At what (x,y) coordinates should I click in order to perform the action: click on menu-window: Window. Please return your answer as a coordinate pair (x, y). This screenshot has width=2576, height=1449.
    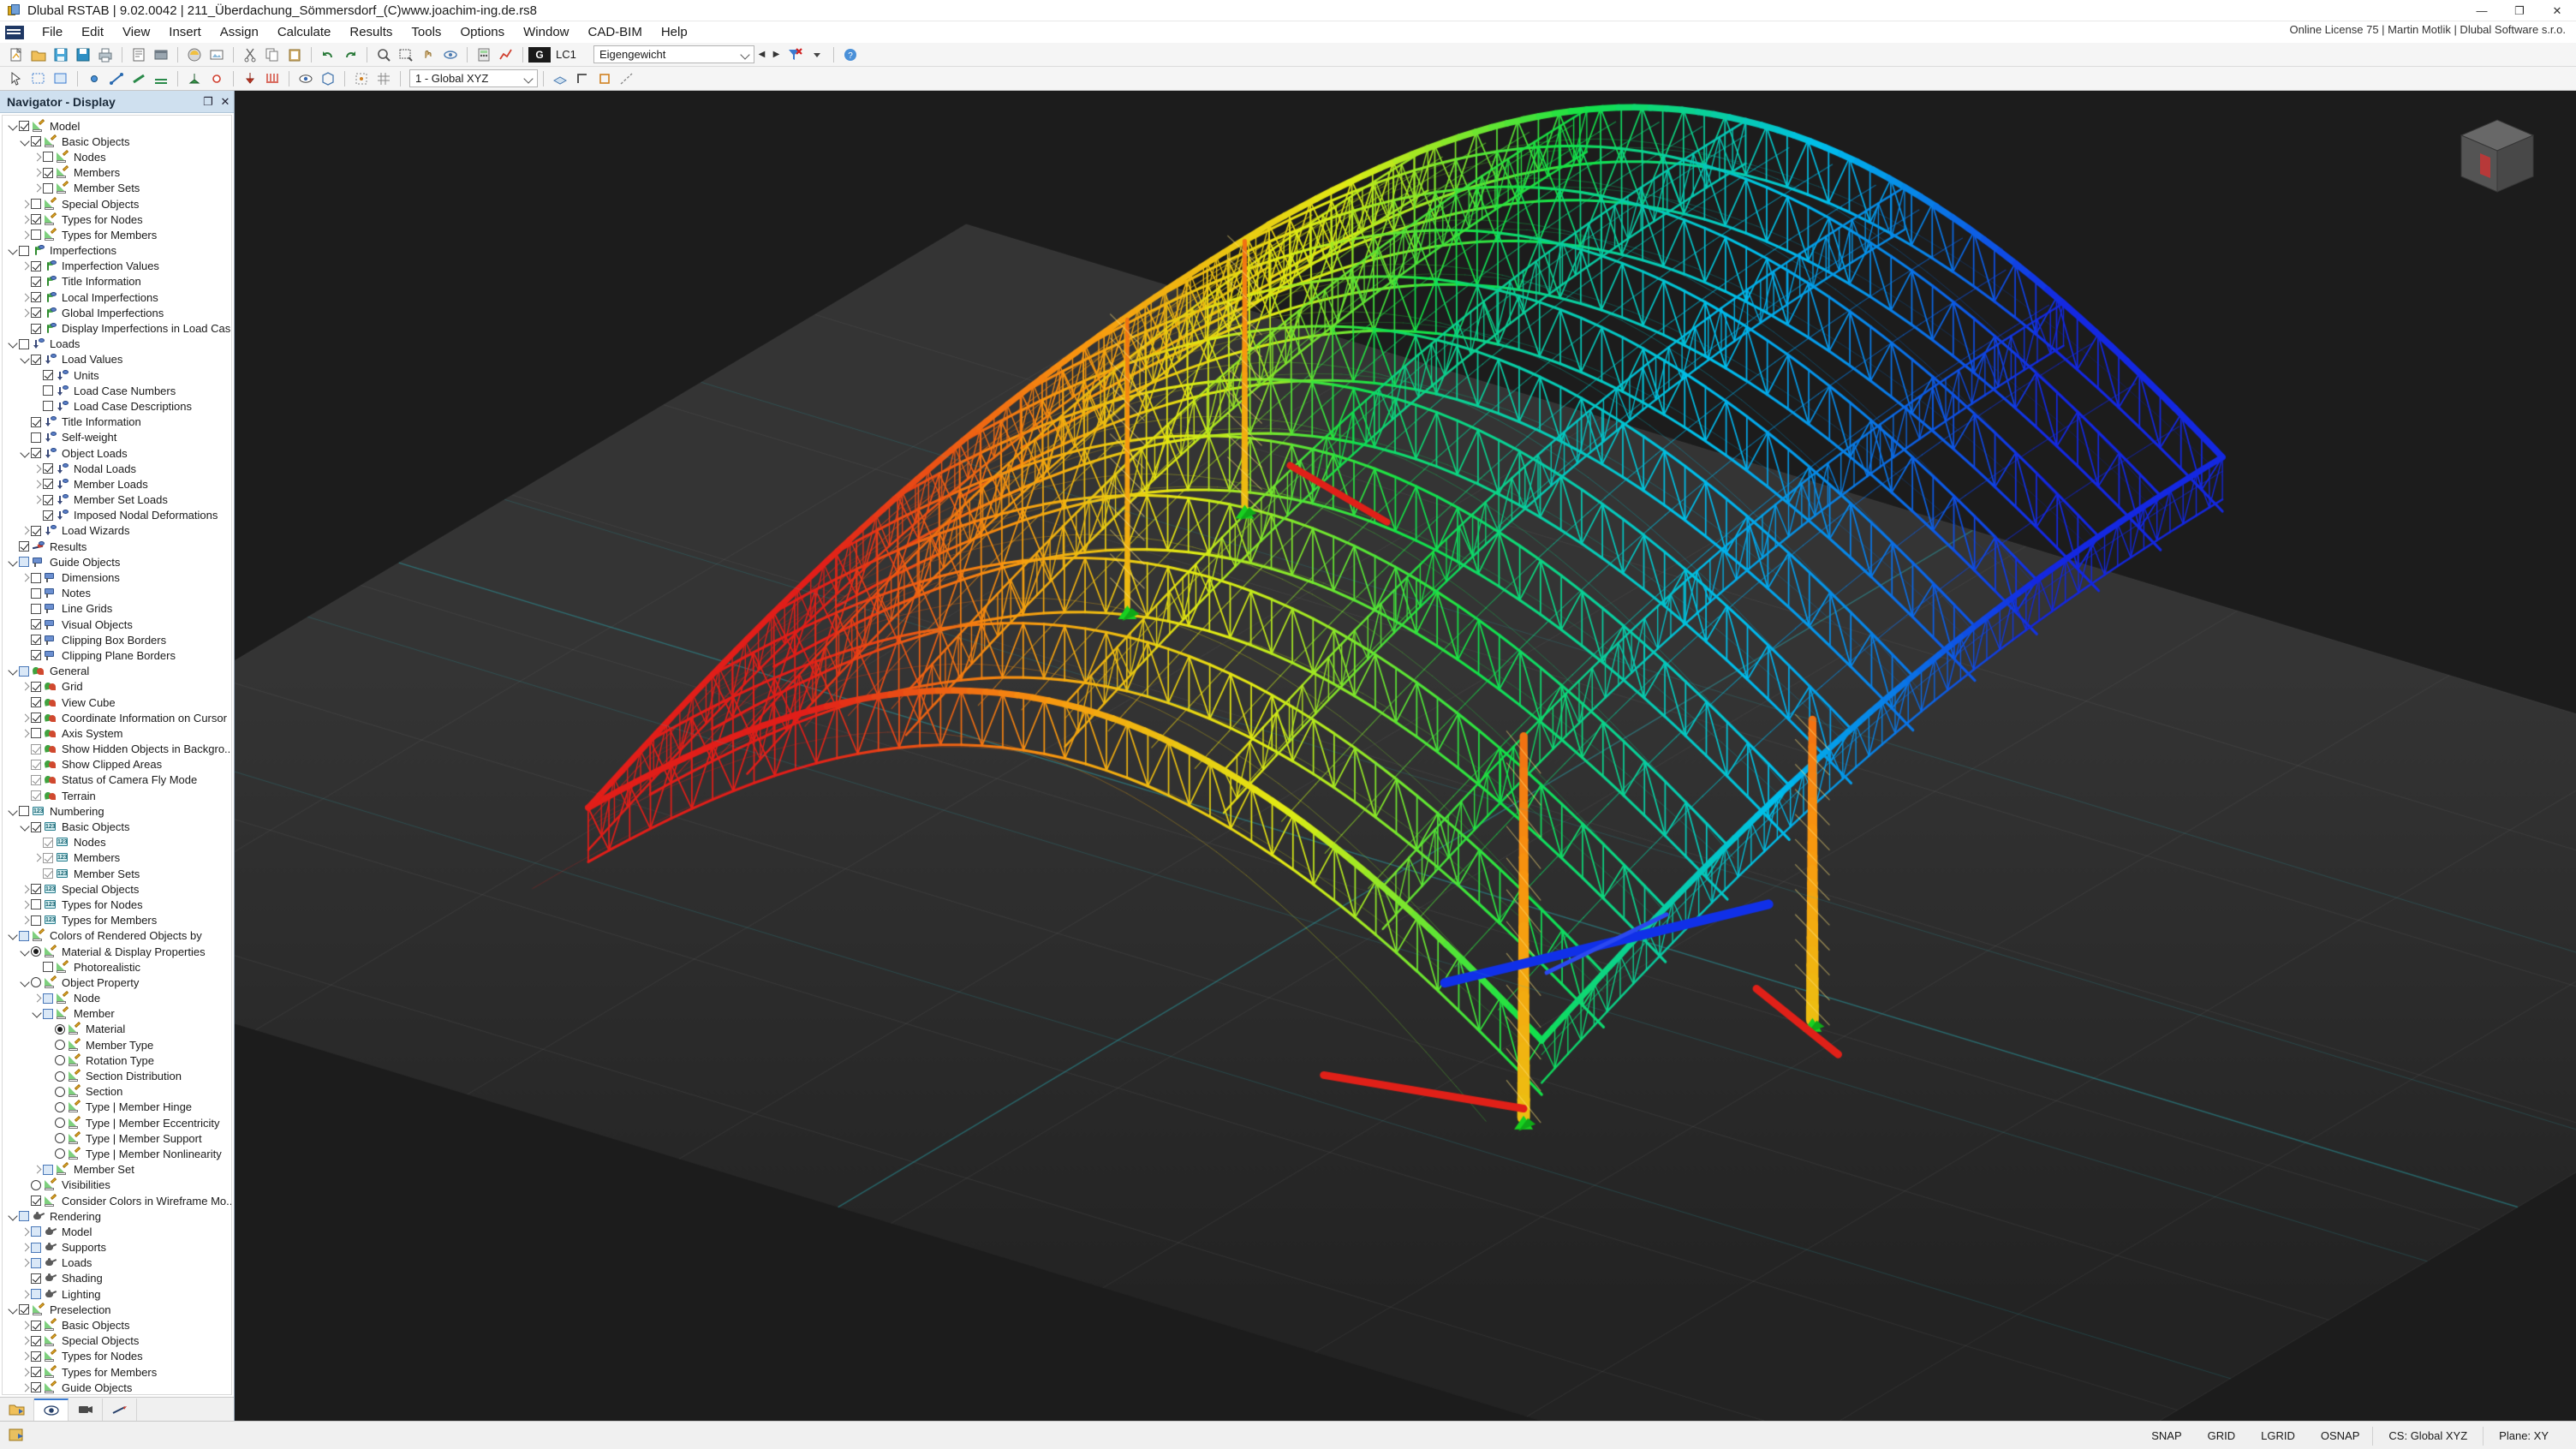
    Looking at the image, I should click on (546, 32).